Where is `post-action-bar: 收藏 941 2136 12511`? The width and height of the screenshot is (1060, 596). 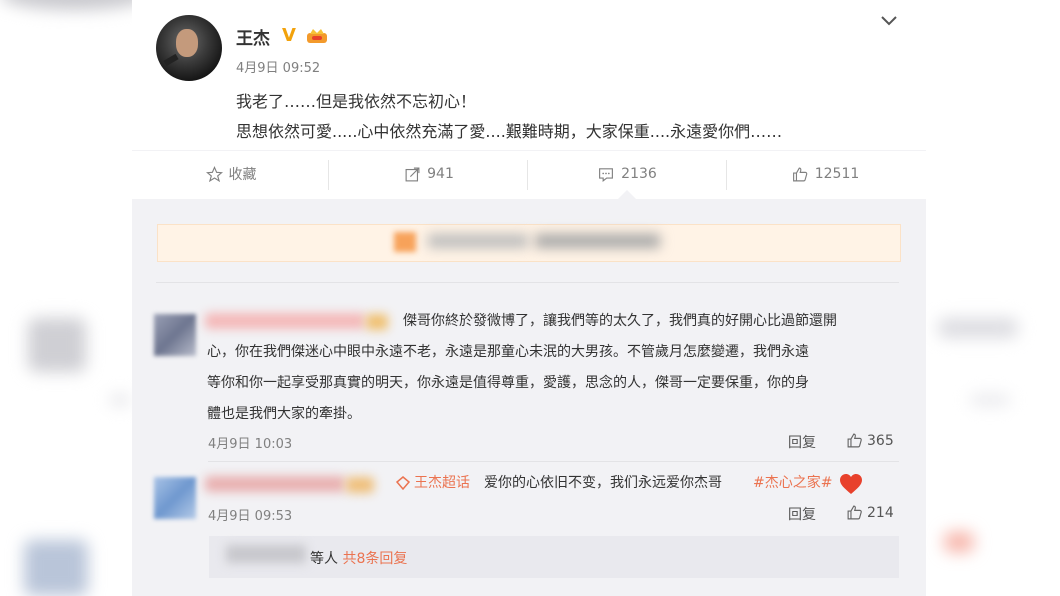
post-action-bar: 收藏 941 2136 12511 is located at coordinates (529, 173).